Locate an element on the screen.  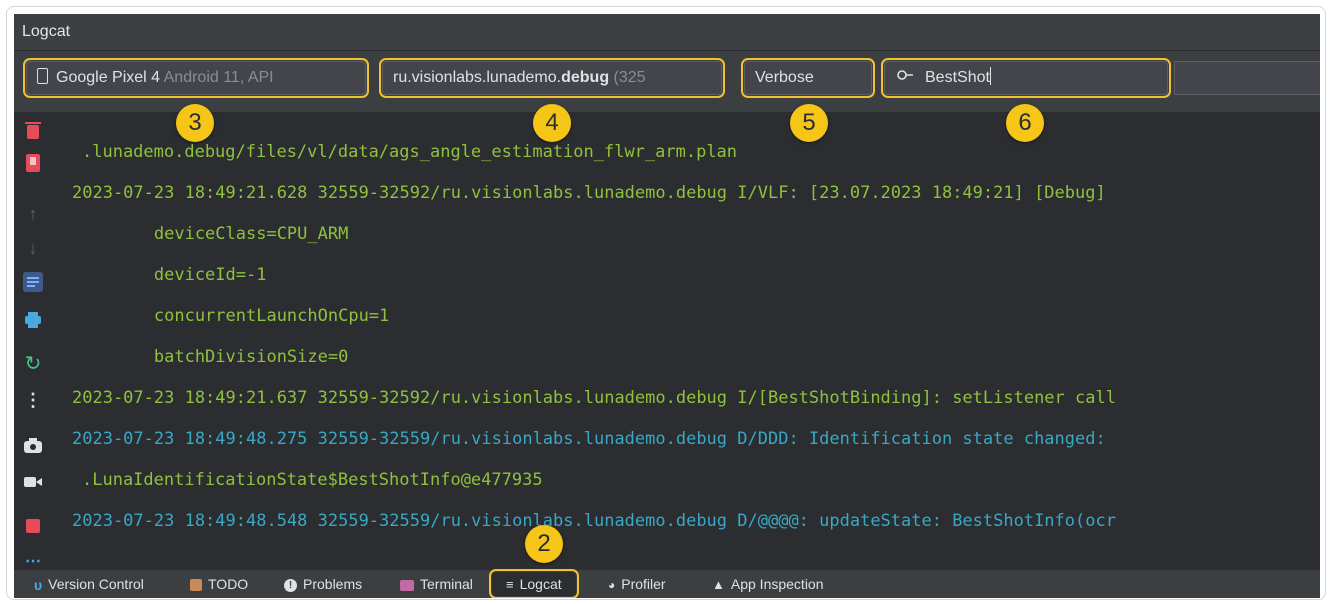
version-control-tab: ᴜ Version Control is located at coordinates (89, 584).